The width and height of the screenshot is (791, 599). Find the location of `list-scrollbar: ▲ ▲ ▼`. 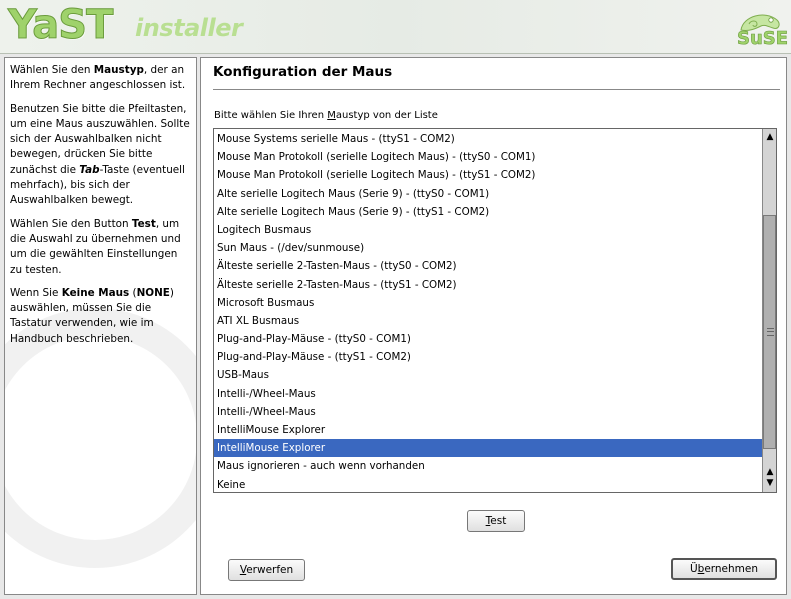

list-scrollbar: ▲ ▲ ▼ is located at coordinates (769, 310).